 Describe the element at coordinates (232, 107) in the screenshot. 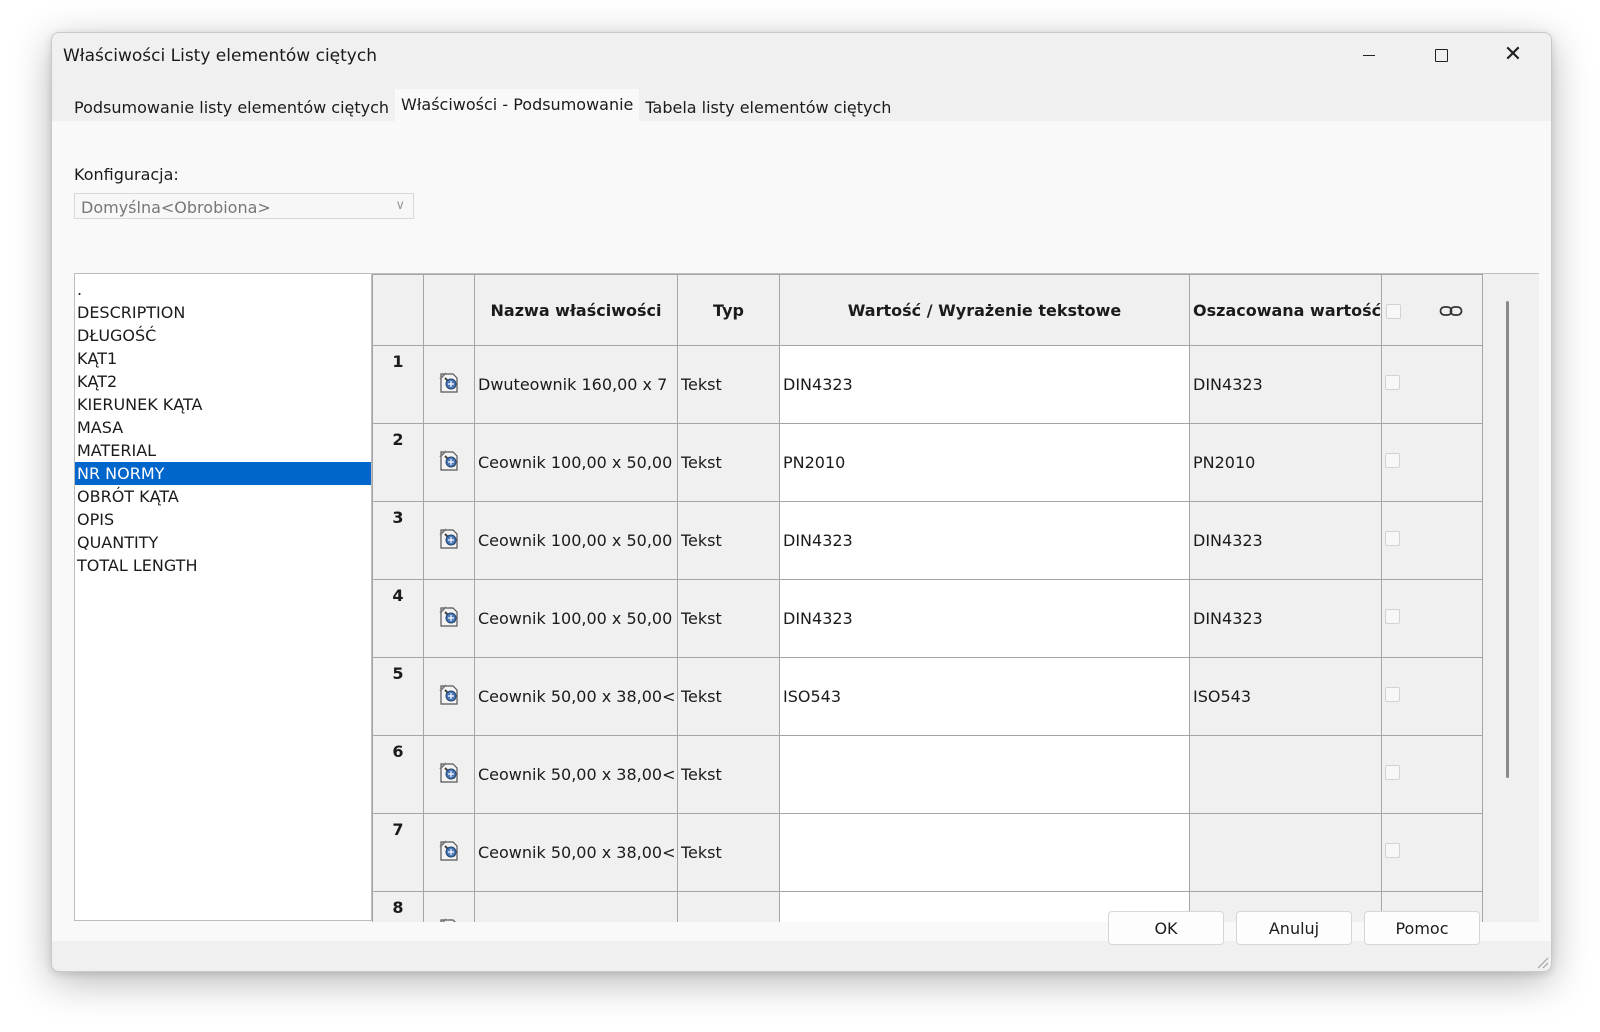

I see `tab-cut-list-summary: Podsumowanie listy elementów ciętych` at that location.